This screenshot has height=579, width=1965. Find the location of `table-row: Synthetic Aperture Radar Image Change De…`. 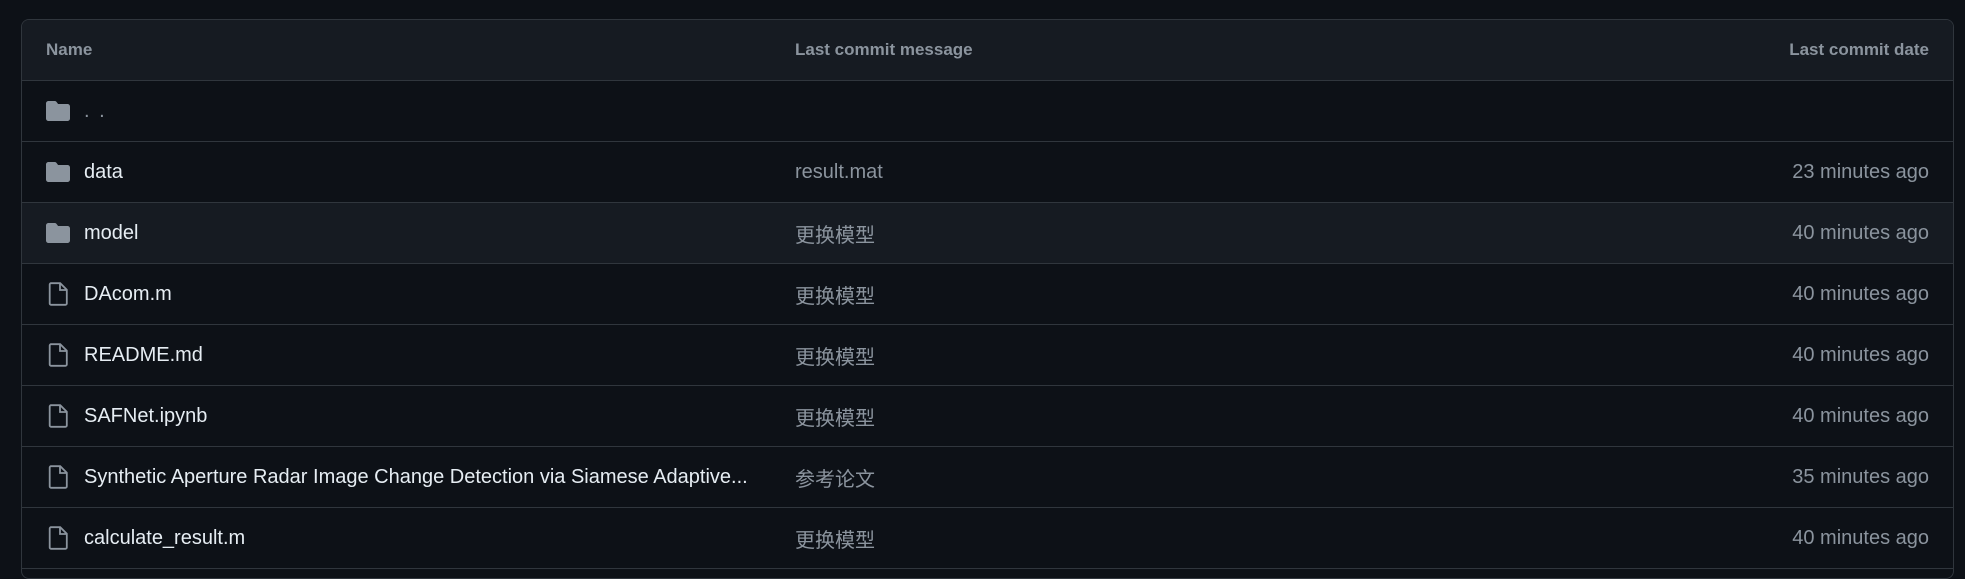

table-row: Synthetic Aperture Radar Image Change De… is located at coordinates (987, 477).